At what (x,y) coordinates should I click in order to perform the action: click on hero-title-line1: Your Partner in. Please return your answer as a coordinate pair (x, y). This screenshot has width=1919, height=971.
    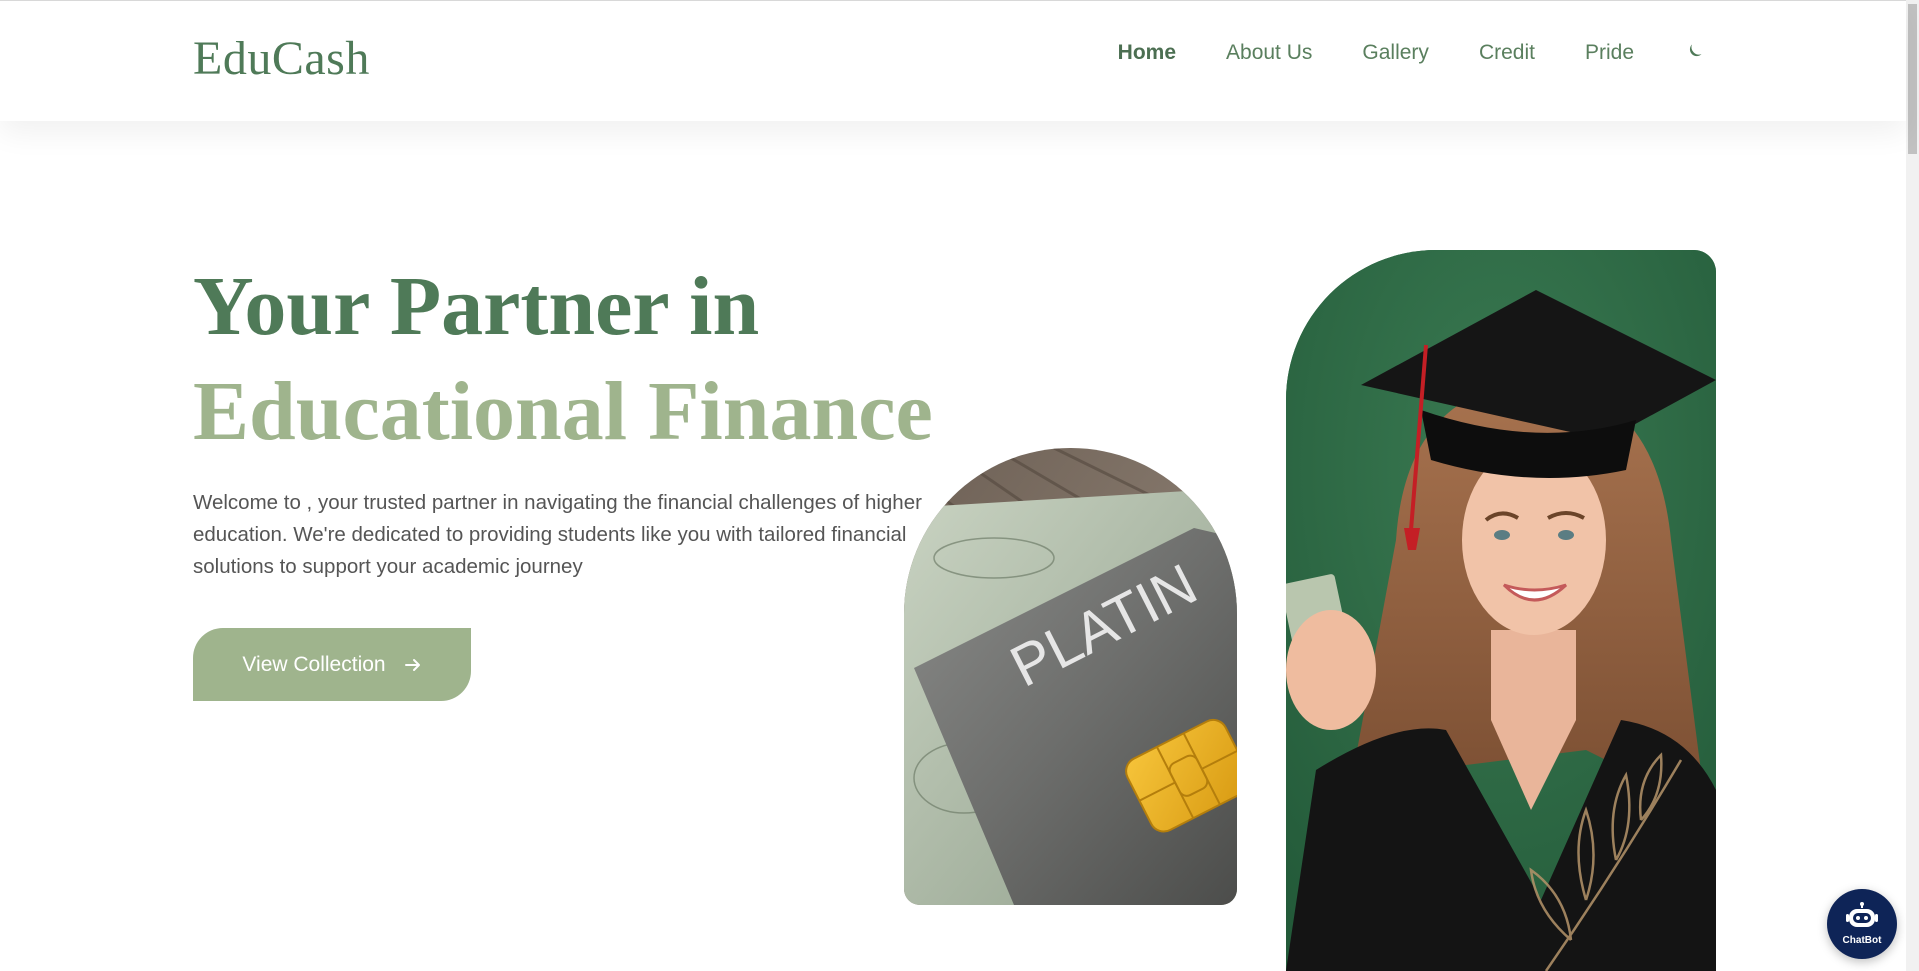
    Looking at the image, I should click on (476, 306).